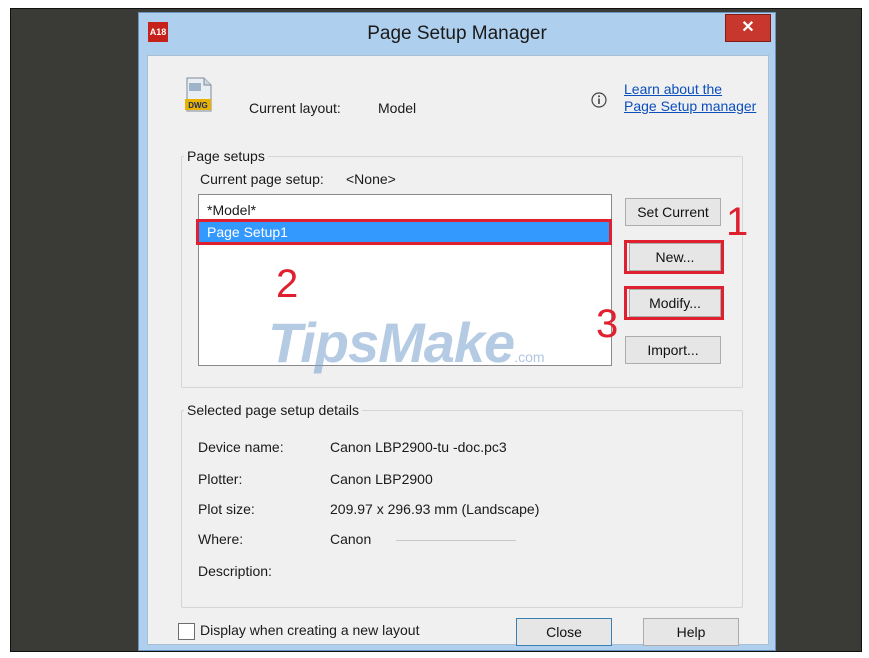 Image resolution: width=869 pixels, height=658 pixels. I want to click on close-button: Close, so click(564, 632).